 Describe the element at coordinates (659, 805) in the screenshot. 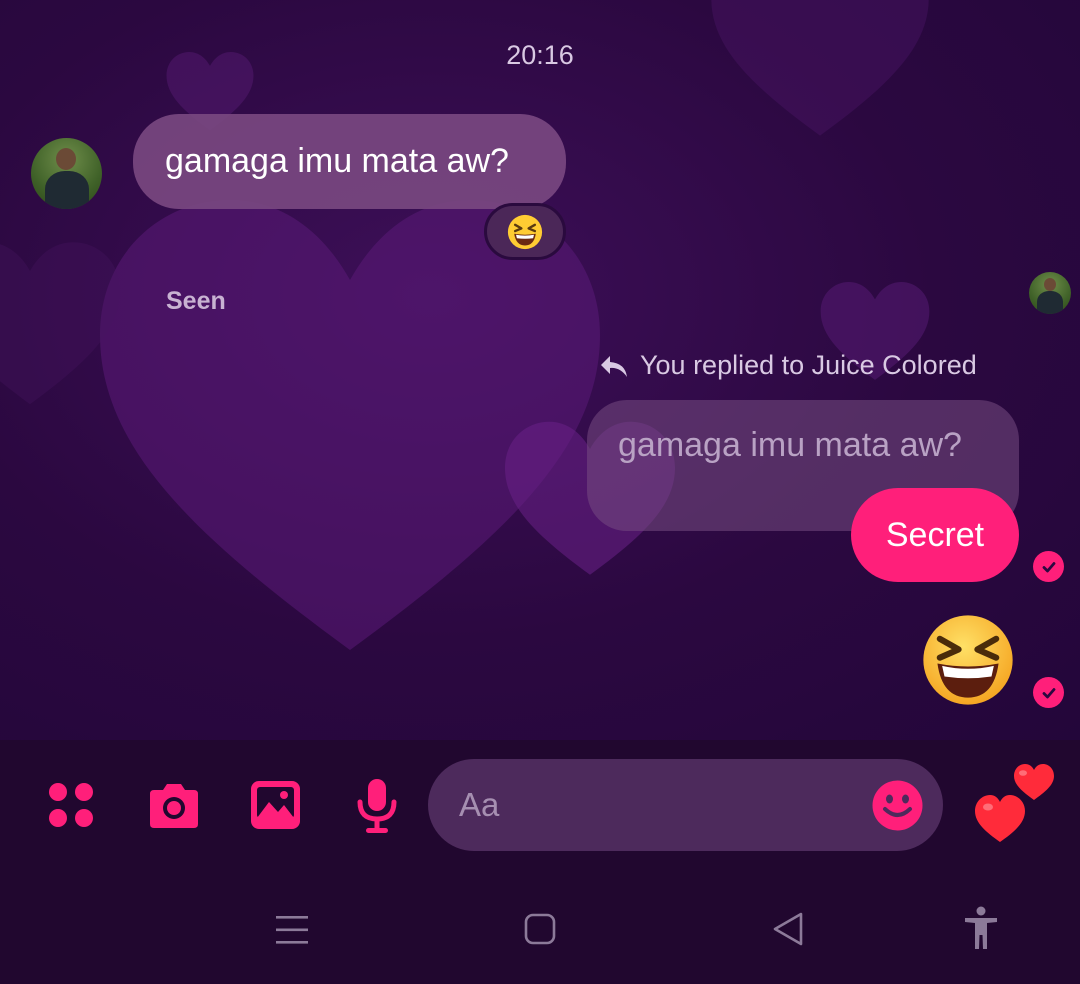

I see `message-input` at that location.